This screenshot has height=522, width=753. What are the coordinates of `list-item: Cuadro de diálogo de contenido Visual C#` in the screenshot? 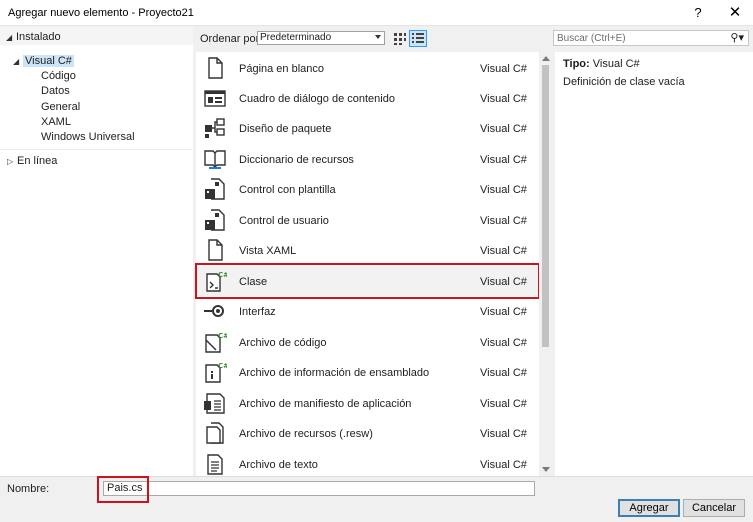 It's located at (368, 98).